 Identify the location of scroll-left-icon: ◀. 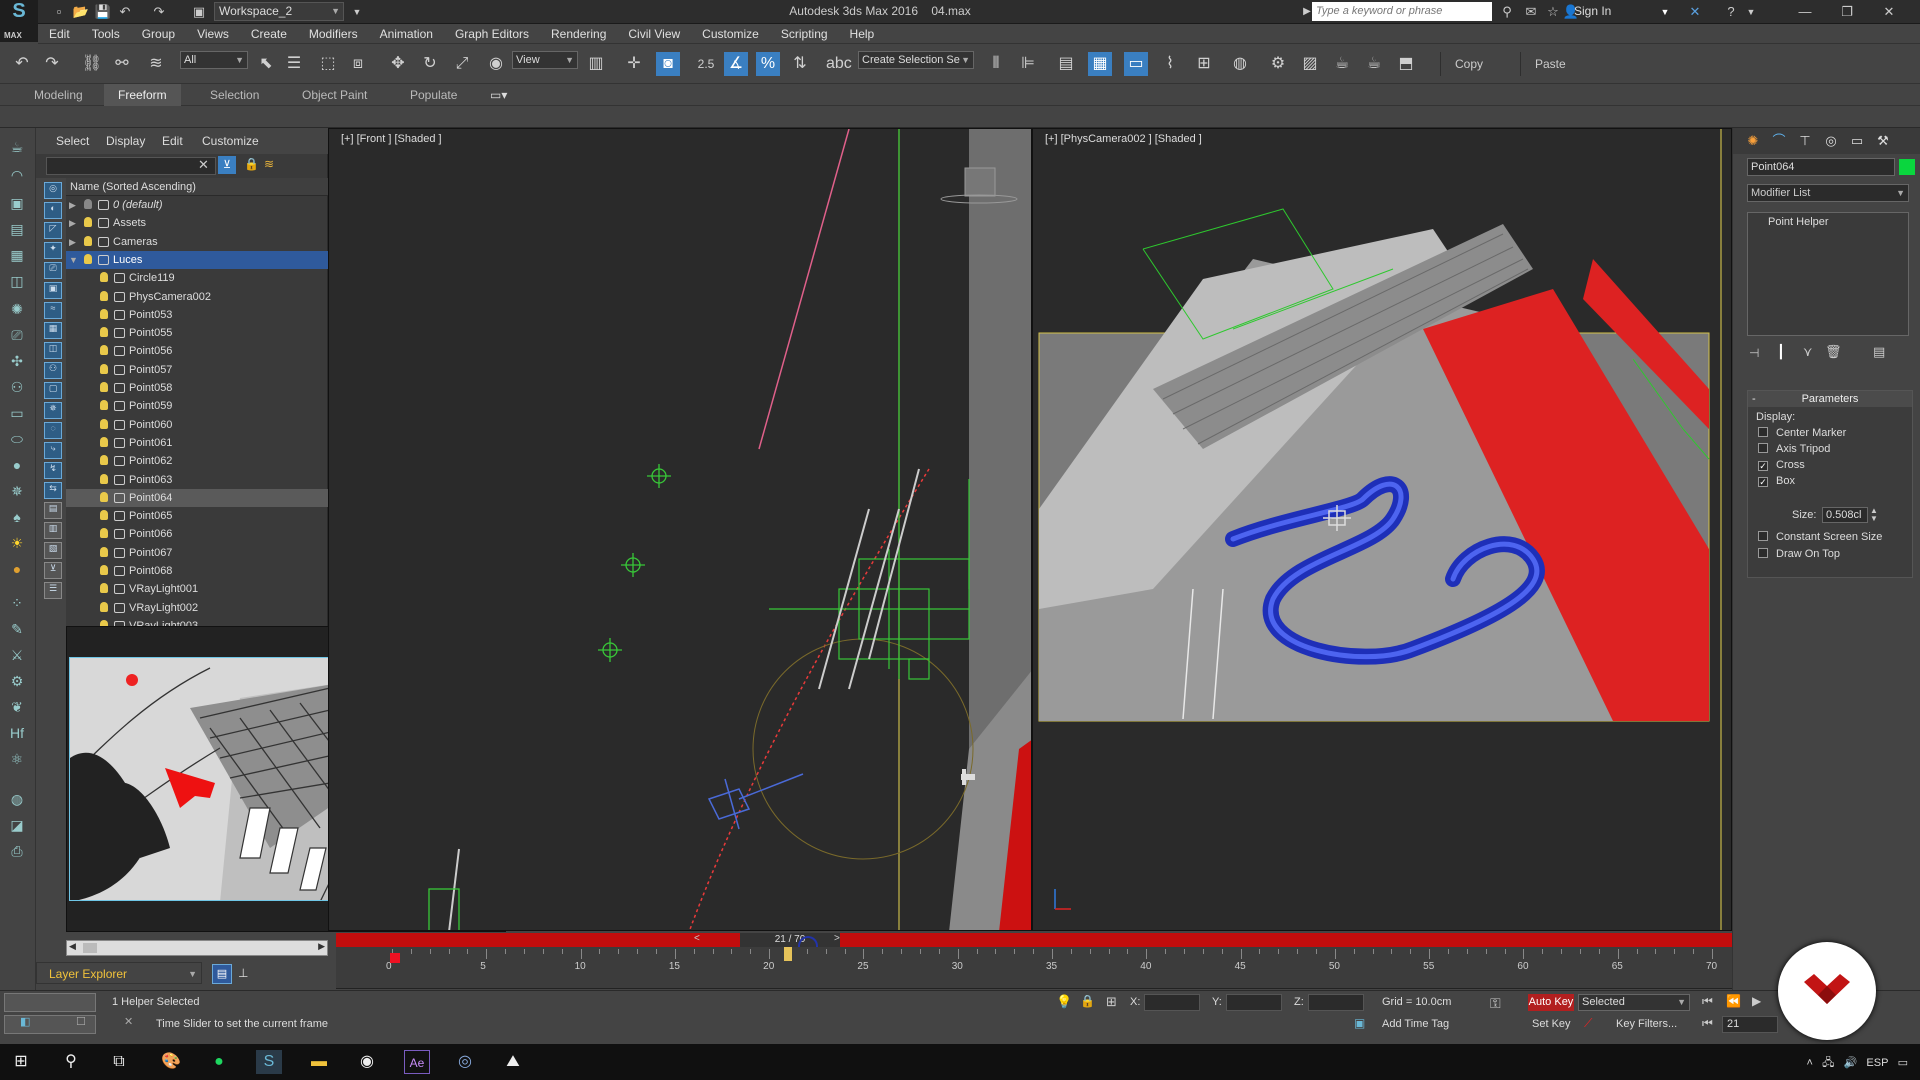
(72, 946).